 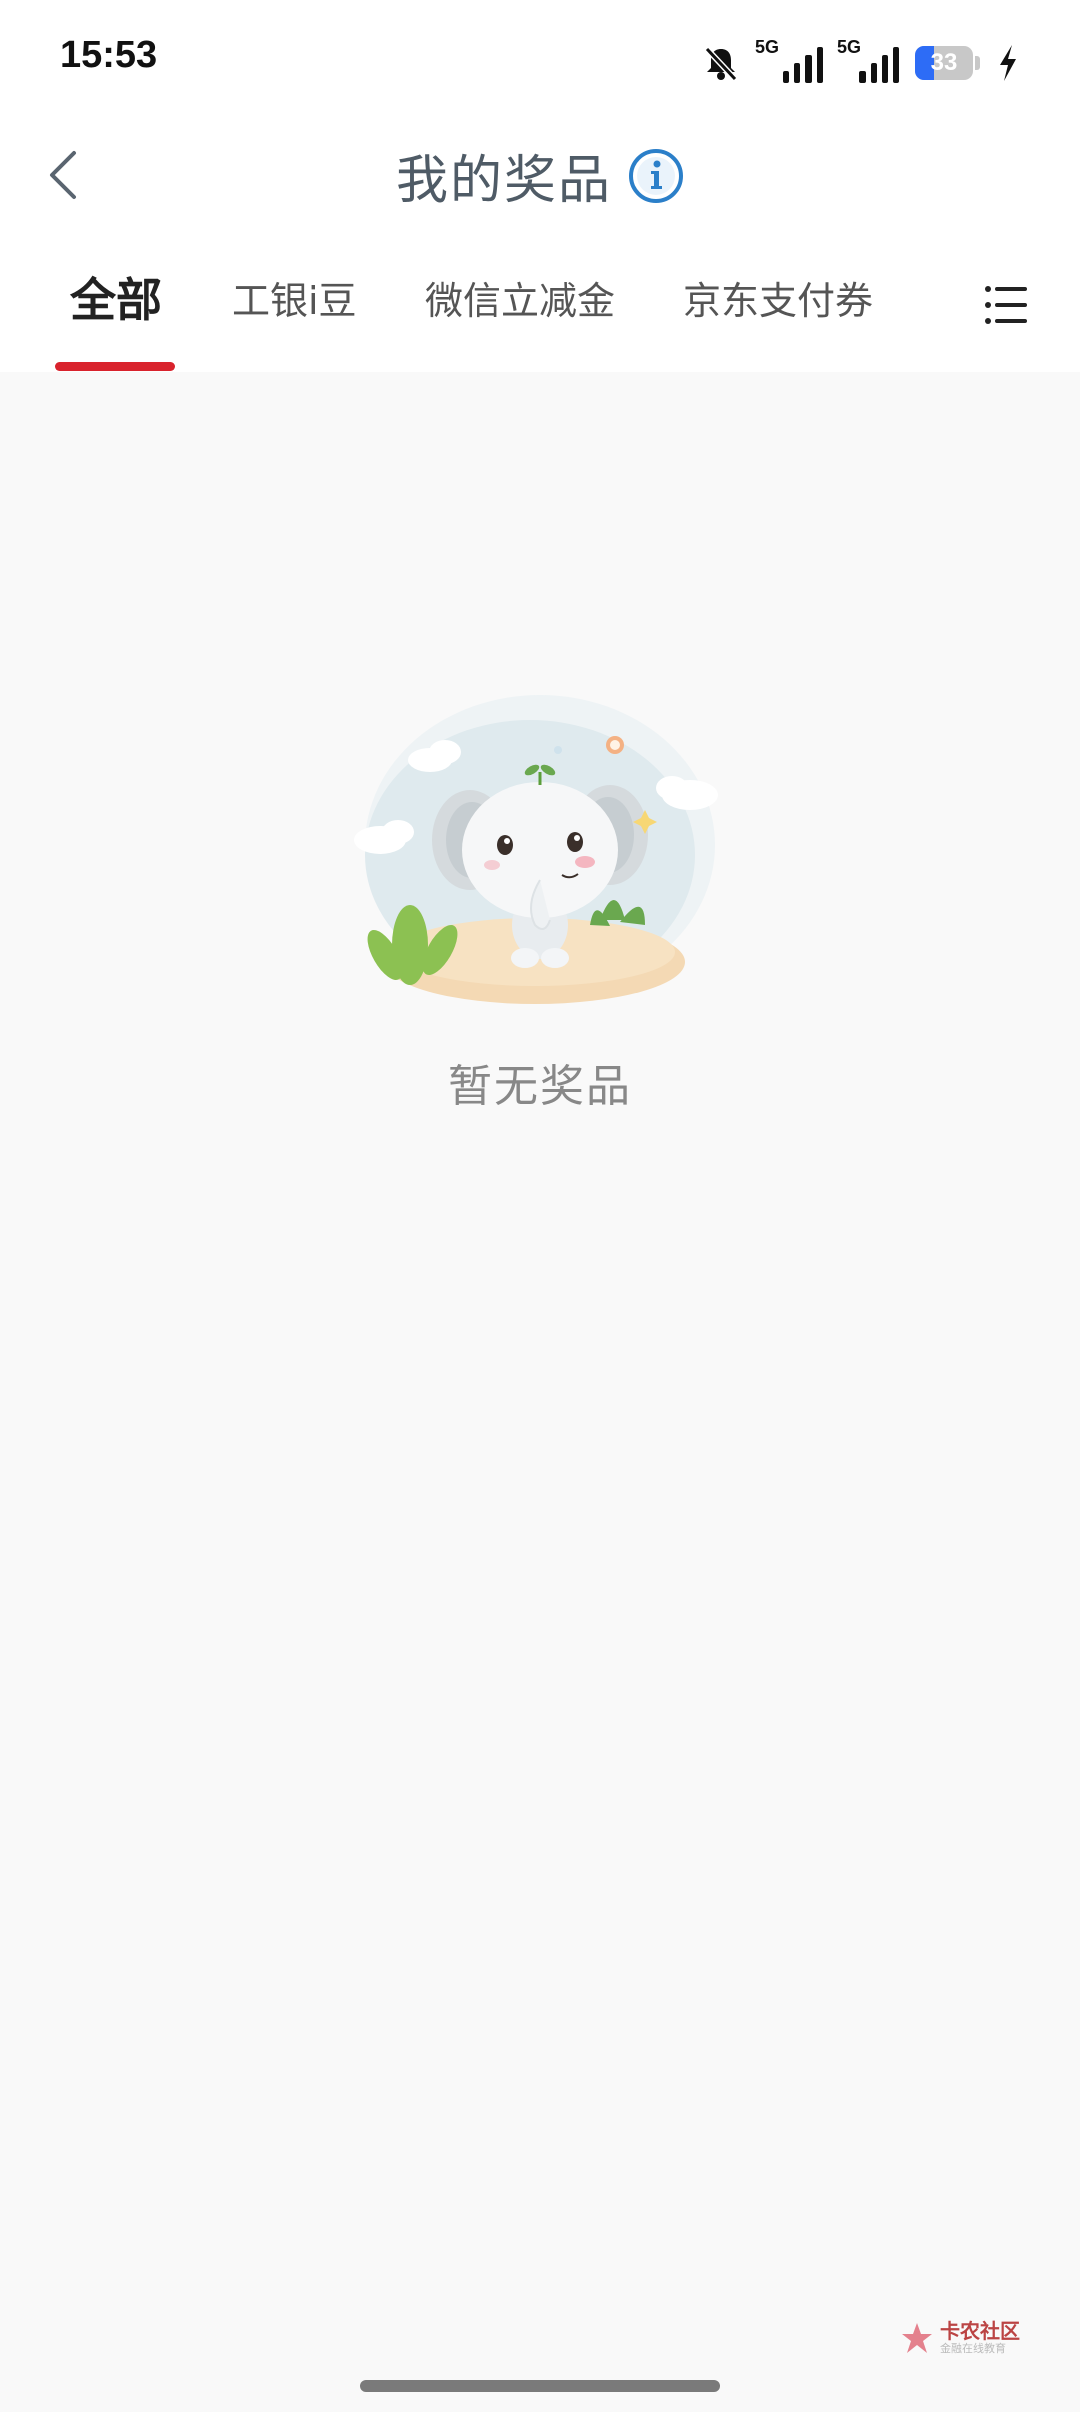 I want to click on watermark-main-text: 卡农社区, so click(x=980, y=2331).